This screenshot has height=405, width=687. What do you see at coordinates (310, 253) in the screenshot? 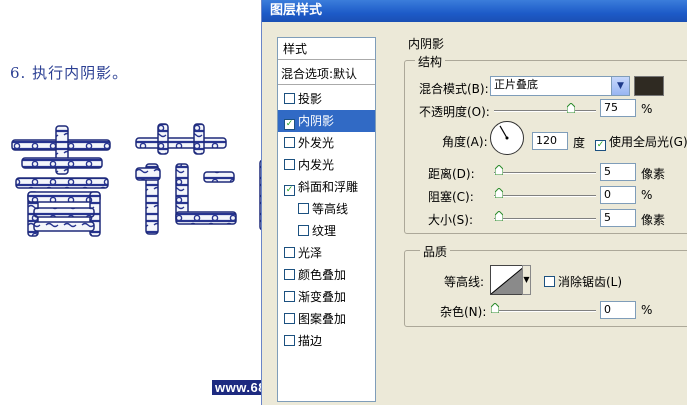
I see `style-item-label: 光泽` at bounding box center [310, 253].